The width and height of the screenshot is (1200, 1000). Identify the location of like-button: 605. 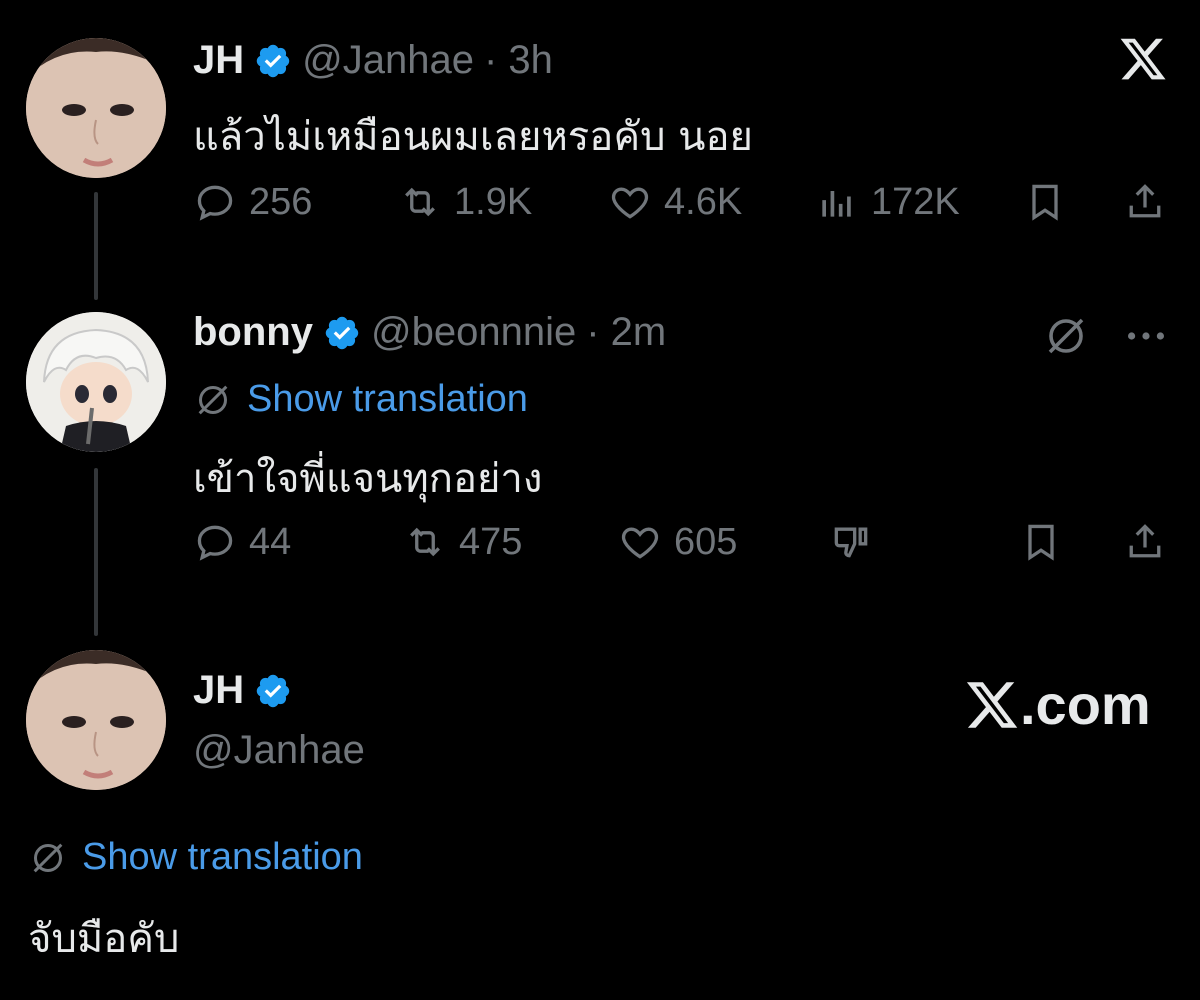
(677, 542).